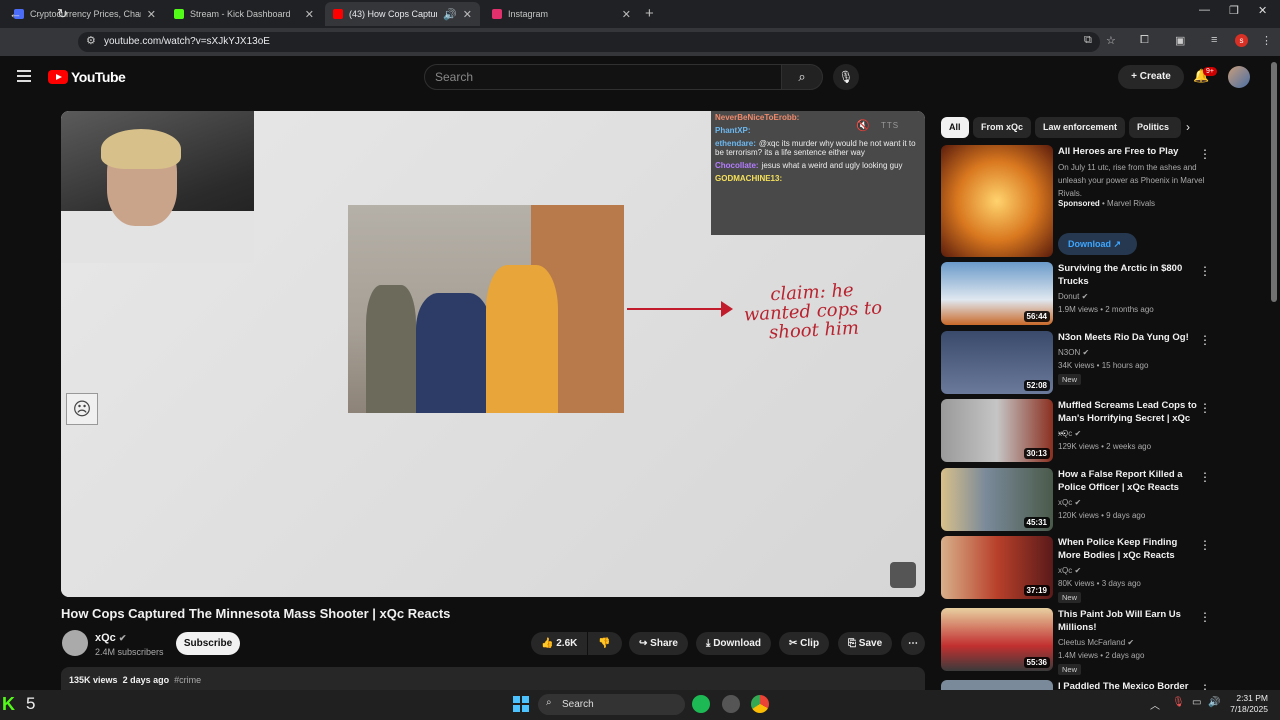  What do you see at coordinates (15, 13) in the screenshot?
I see `back-icon: ←` at bounding box center [15, 13].